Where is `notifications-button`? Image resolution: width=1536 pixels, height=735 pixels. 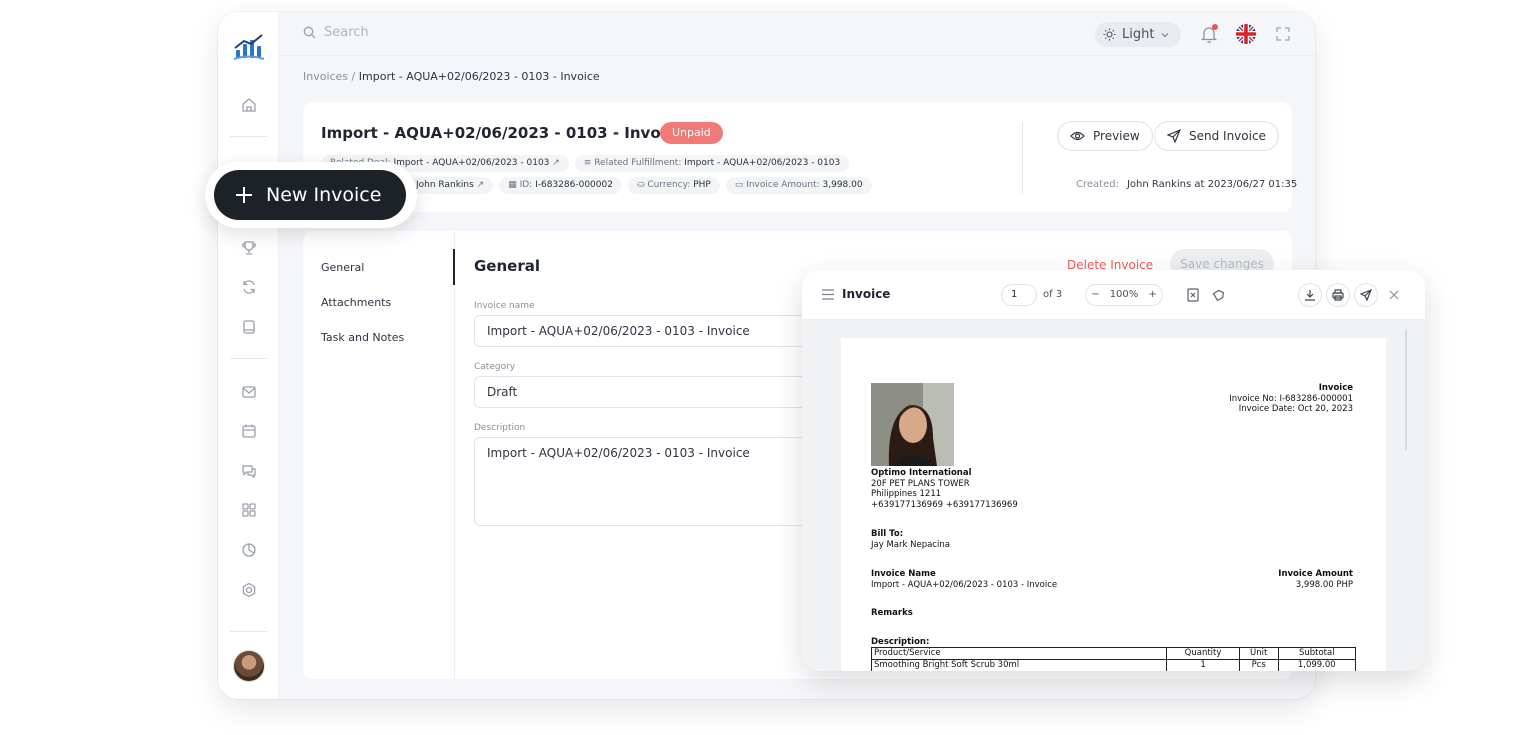
notifications-button is located at coordinates (1209, 34).